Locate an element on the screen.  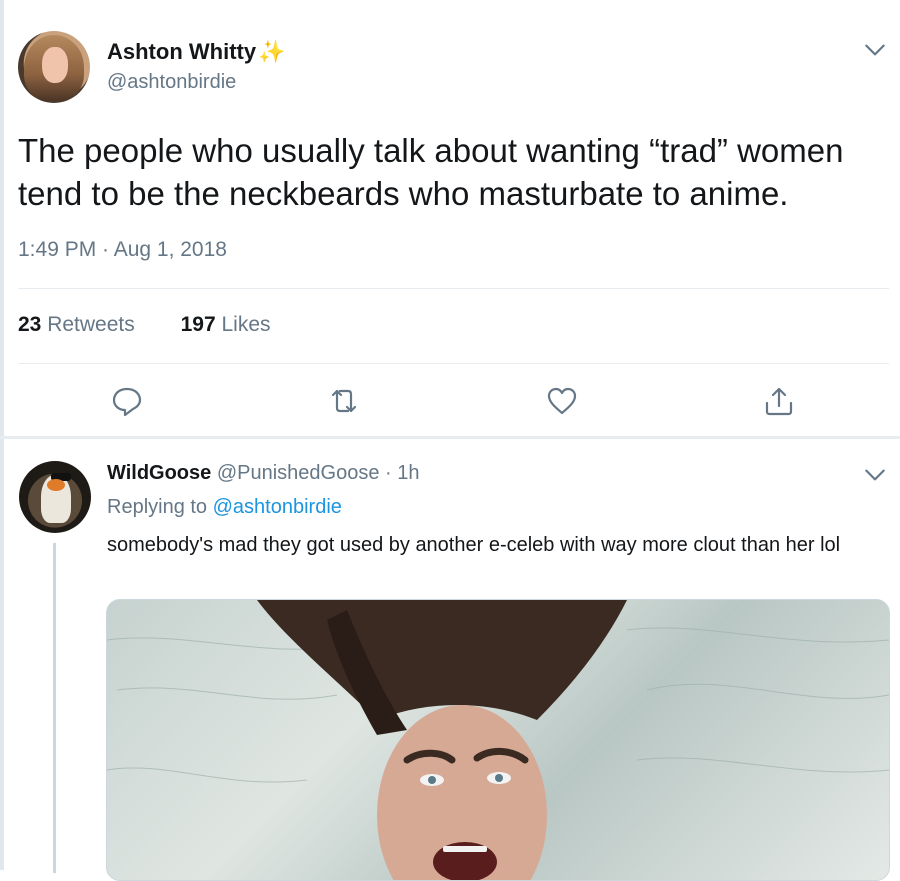
retweets-label: Retweets is located at coordinates (91, 324).